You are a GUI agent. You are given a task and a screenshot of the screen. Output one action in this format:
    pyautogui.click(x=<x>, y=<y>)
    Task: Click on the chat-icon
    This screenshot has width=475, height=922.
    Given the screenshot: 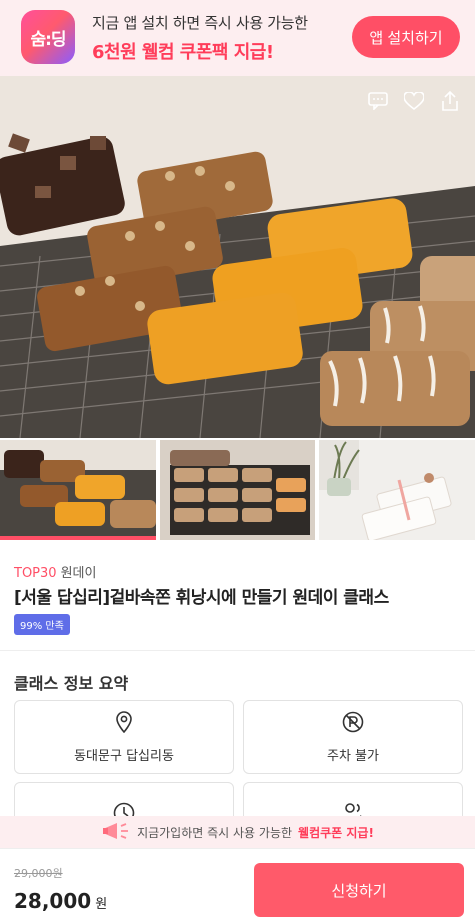 What is the action you would take?
    pyautogui.click(x=378, y=101)
    